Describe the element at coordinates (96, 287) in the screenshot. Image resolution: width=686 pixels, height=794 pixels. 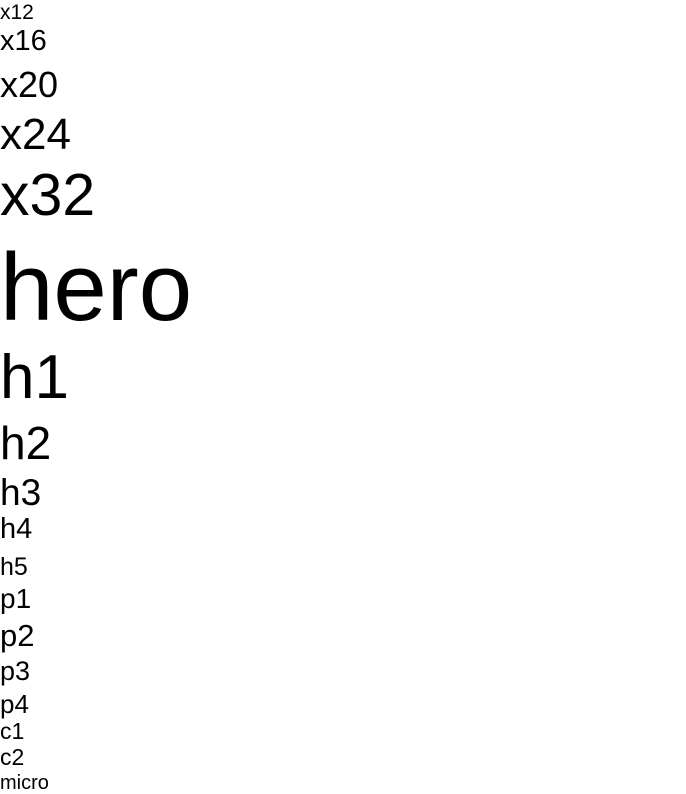
I see `sample-hero: hero` at that location.